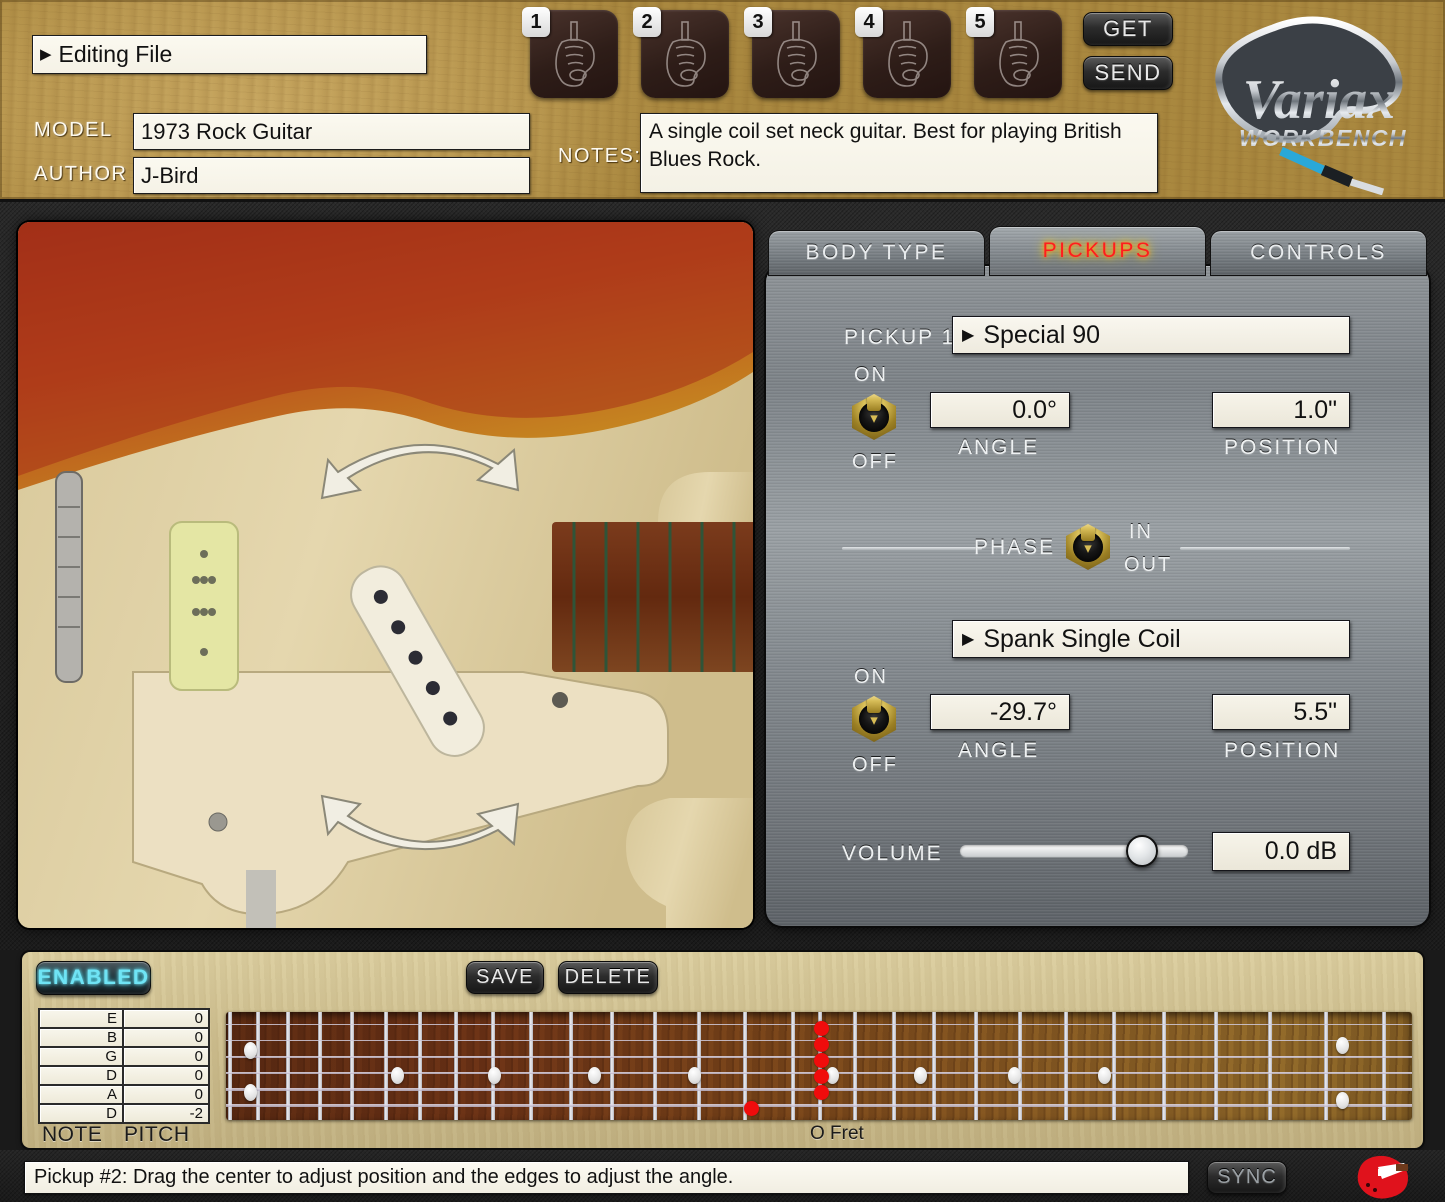  What do you see at coordinates (1000, 410) in the screenshot?
I see `pickup-1-angle-value: 0.0°` at bounding box center [1000, 410].